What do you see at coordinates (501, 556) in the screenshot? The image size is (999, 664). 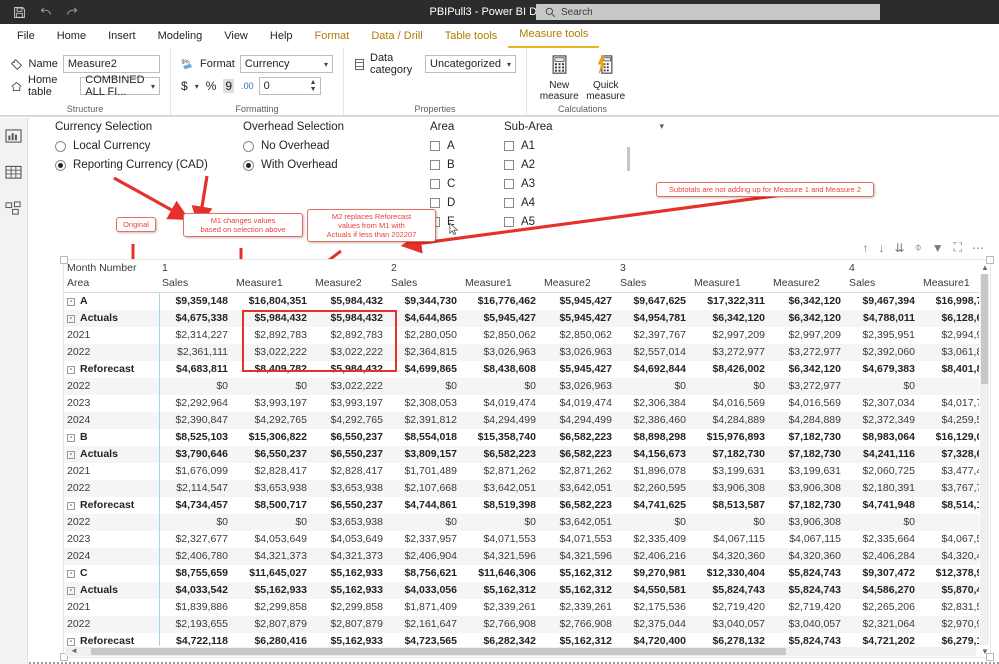 I see `table-cell: $4,321,596` at bounding box center [501, 556].